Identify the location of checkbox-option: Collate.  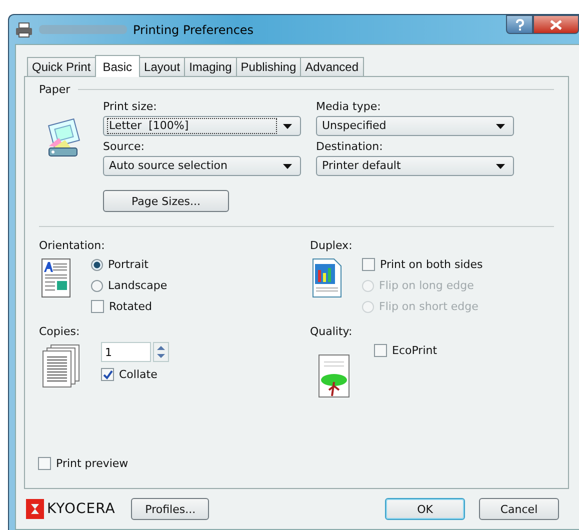
(135, 374).